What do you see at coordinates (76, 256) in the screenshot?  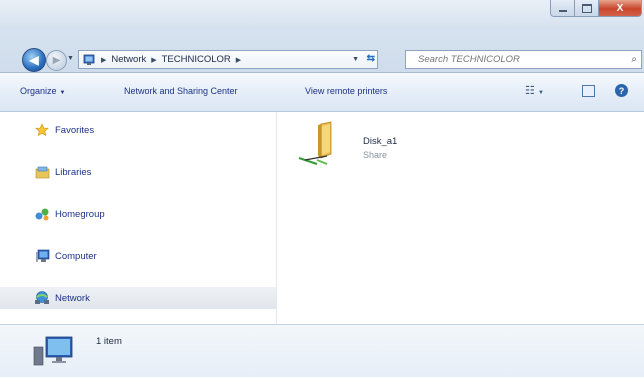 I see `nav-item-label: Computer` at bounding box center [76, 256].